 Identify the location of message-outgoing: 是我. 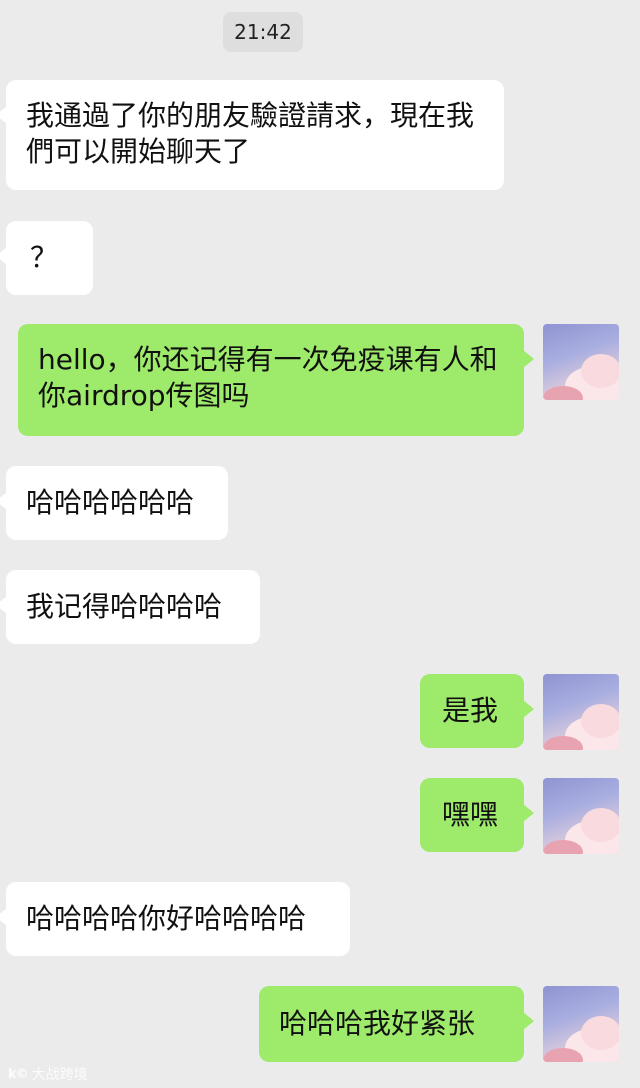
(477, 711).